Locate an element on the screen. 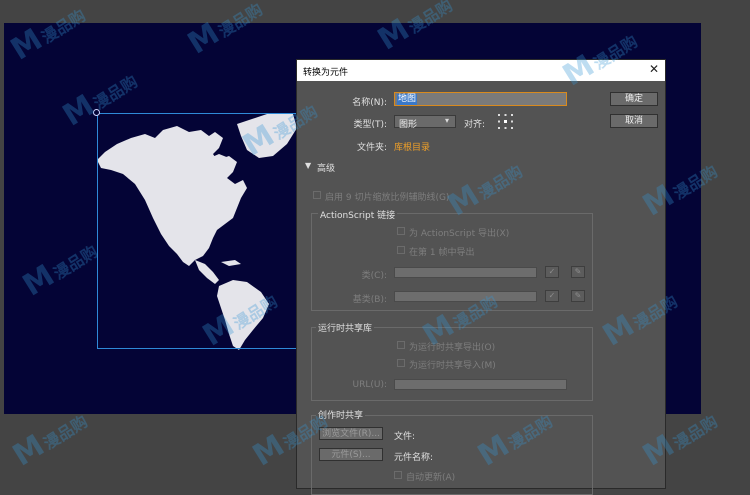  runtime-import-checkbox is located at coordinates (401, 363).